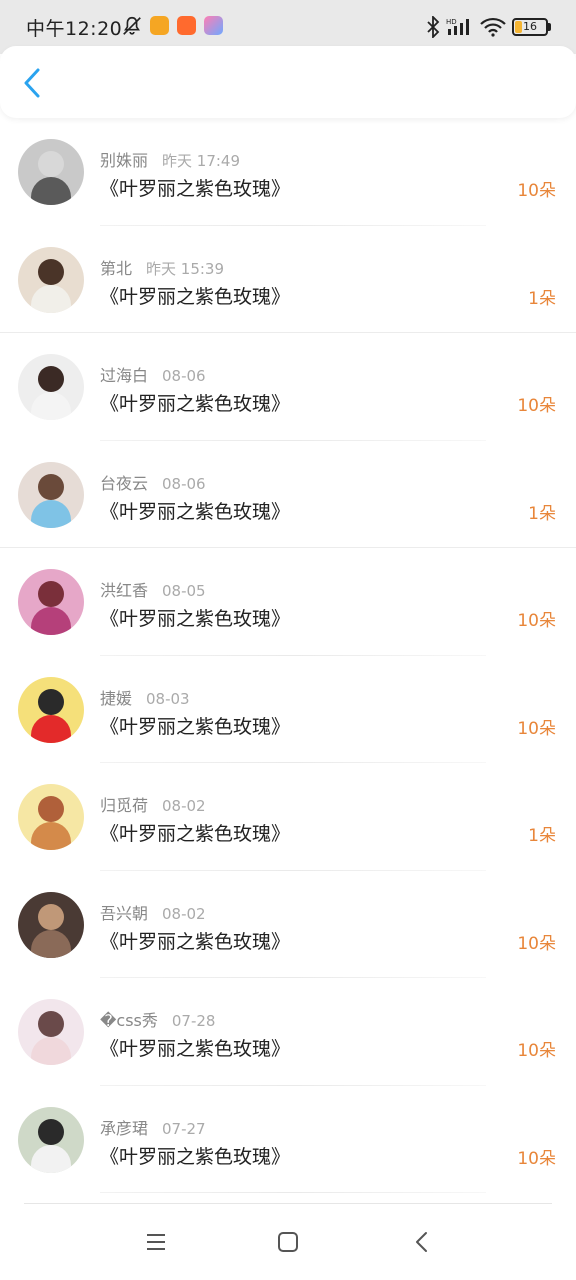 This screenshot has height=1280, width=576. I want to click on gift-record-row: 捷媛 08-03 《叶罗丽之紫色玫瑰》 10朵, so click(288, 709).